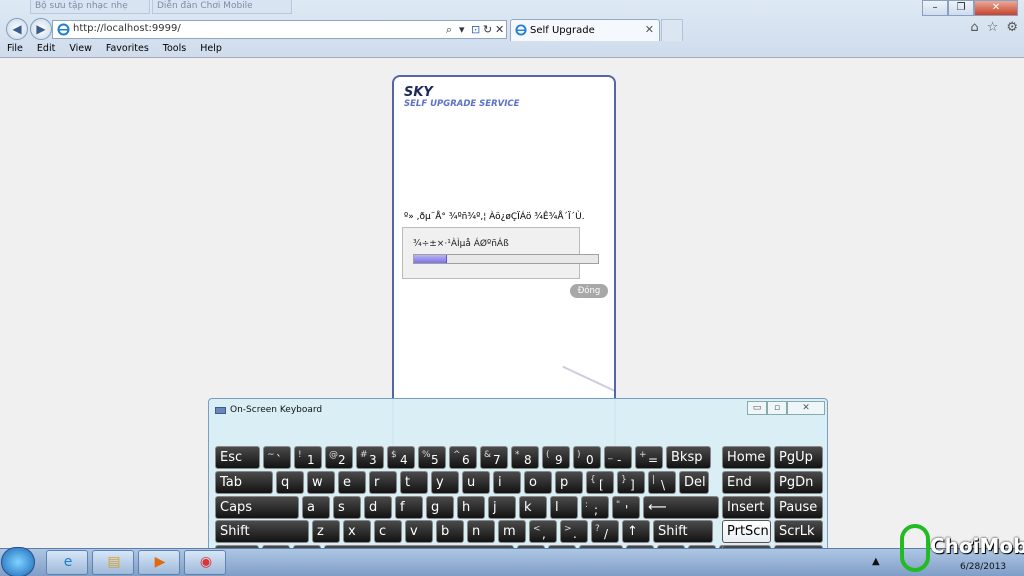 This screenshot has height=576, width=1024. I want to click on menu-file: File, so click(15, 49).